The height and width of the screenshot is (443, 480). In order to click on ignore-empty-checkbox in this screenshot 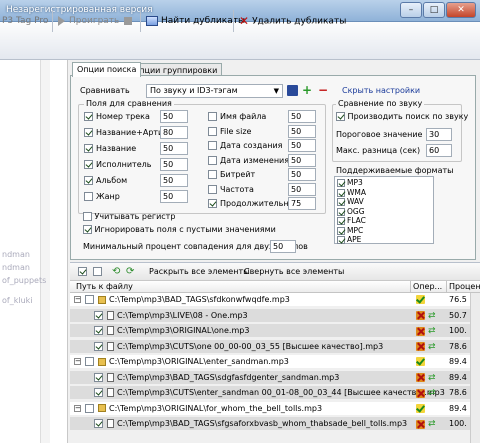, I will do `click(87, 229)`.